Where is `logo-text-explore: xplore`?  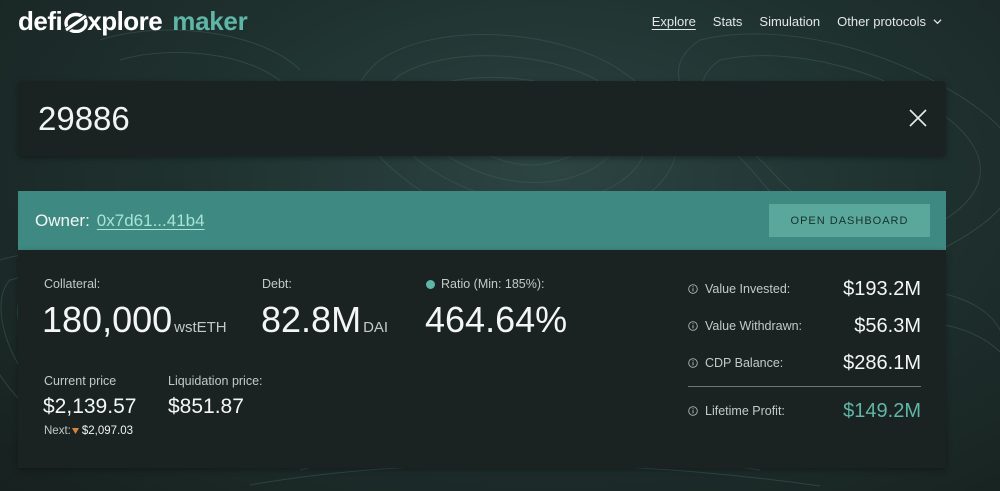 logo-text-explore: xplore is located at coordinates (125, 21).